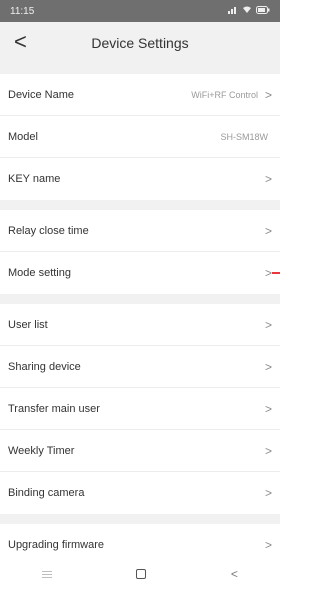  Describe the element at coordinates (46, 493) in the screenshot. I see `row-label: Binding camera` at that location.